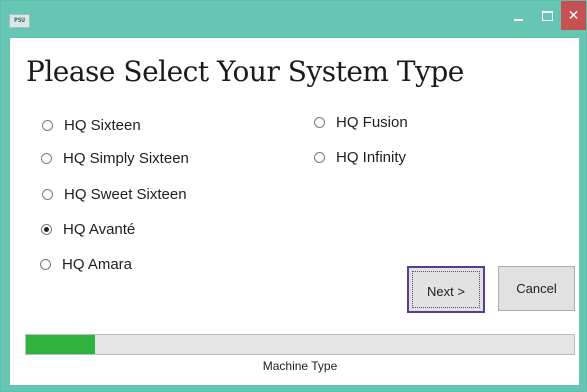  What do you see at coordinates (446, 289) in the screenshot?
I see `next-button: Next >` at bounding box center [446, 289].